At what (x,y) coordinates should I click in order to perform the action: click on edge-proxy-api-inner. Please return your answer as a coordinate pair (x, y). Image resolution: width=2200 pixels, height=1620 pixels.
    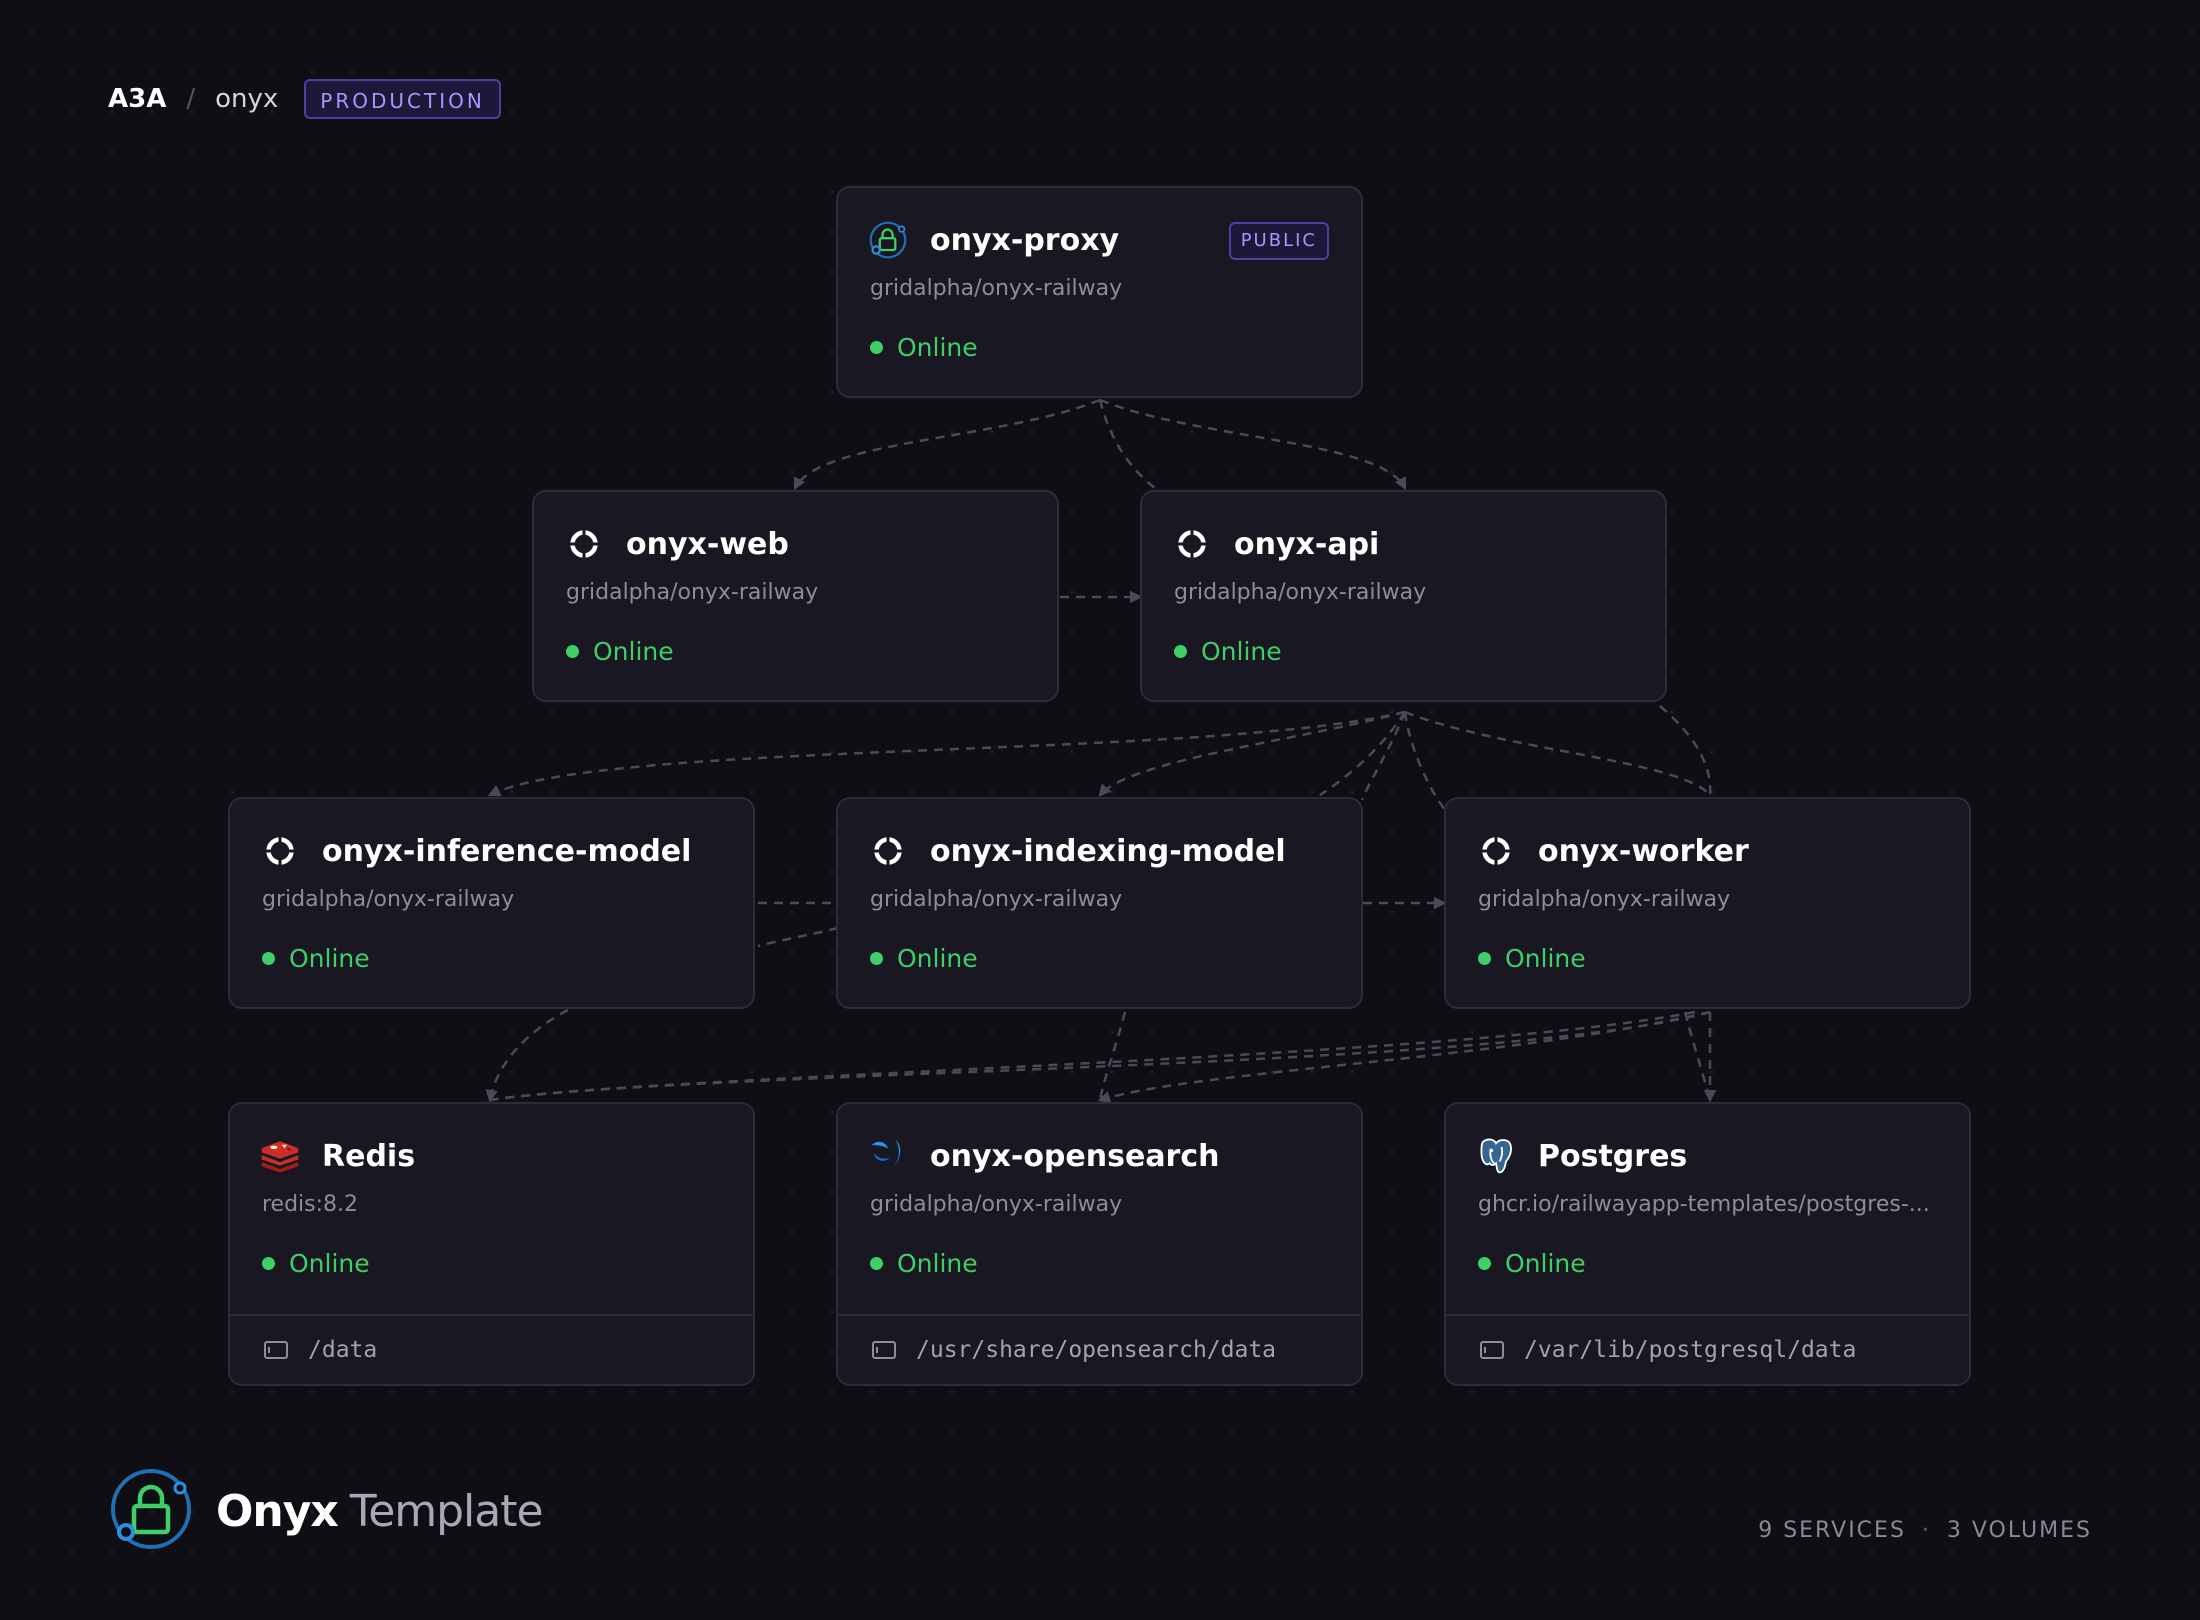
    Looking at the image, I should click on (1129, 446).